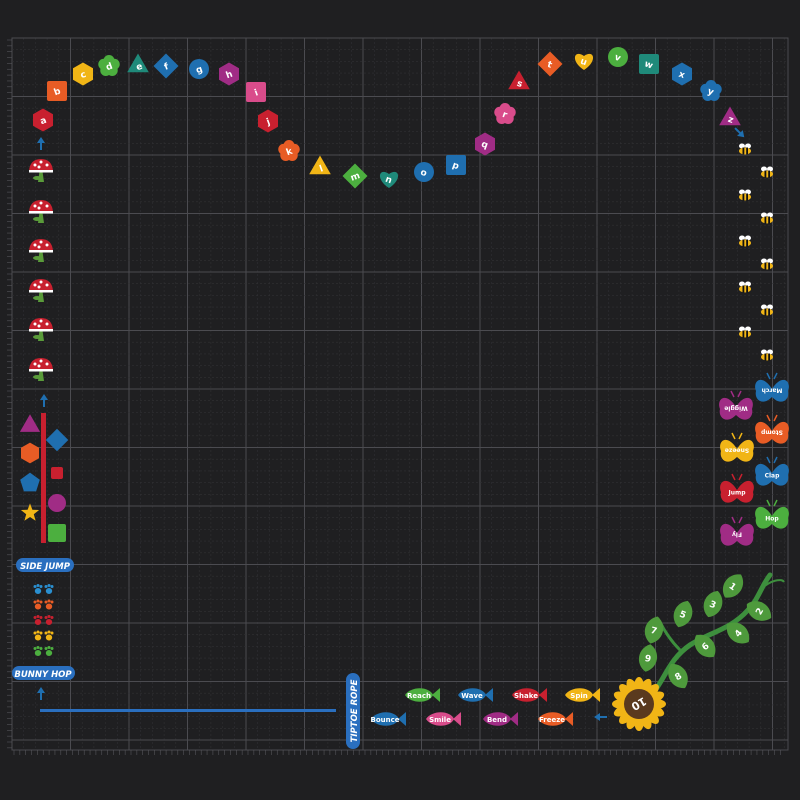 The width and height of the screenshot is (800, 800). I want to click on letter-tile-f: f, so click(166, 66).